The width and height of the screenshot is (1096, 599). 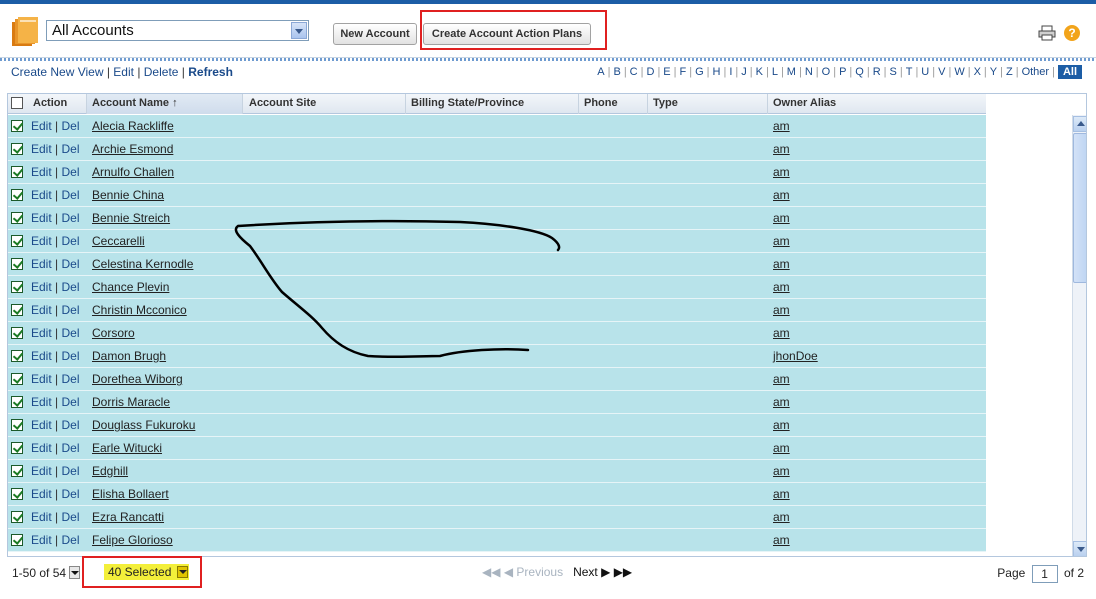 I want to click on table-row: Edit | Del Earle Witucki am, so click(x=497, y=448).